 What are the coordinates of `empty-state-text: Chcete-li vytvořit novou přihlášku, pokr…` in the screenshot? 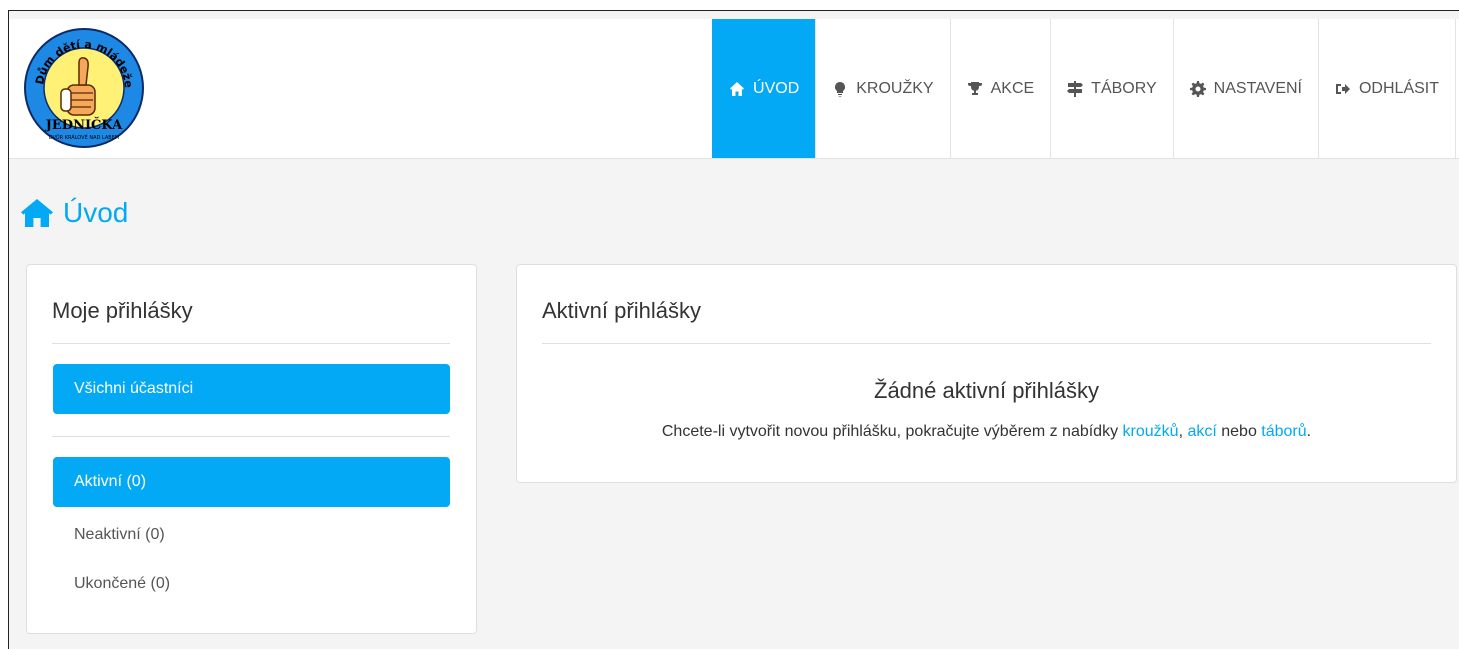 It's located at (986, 432).